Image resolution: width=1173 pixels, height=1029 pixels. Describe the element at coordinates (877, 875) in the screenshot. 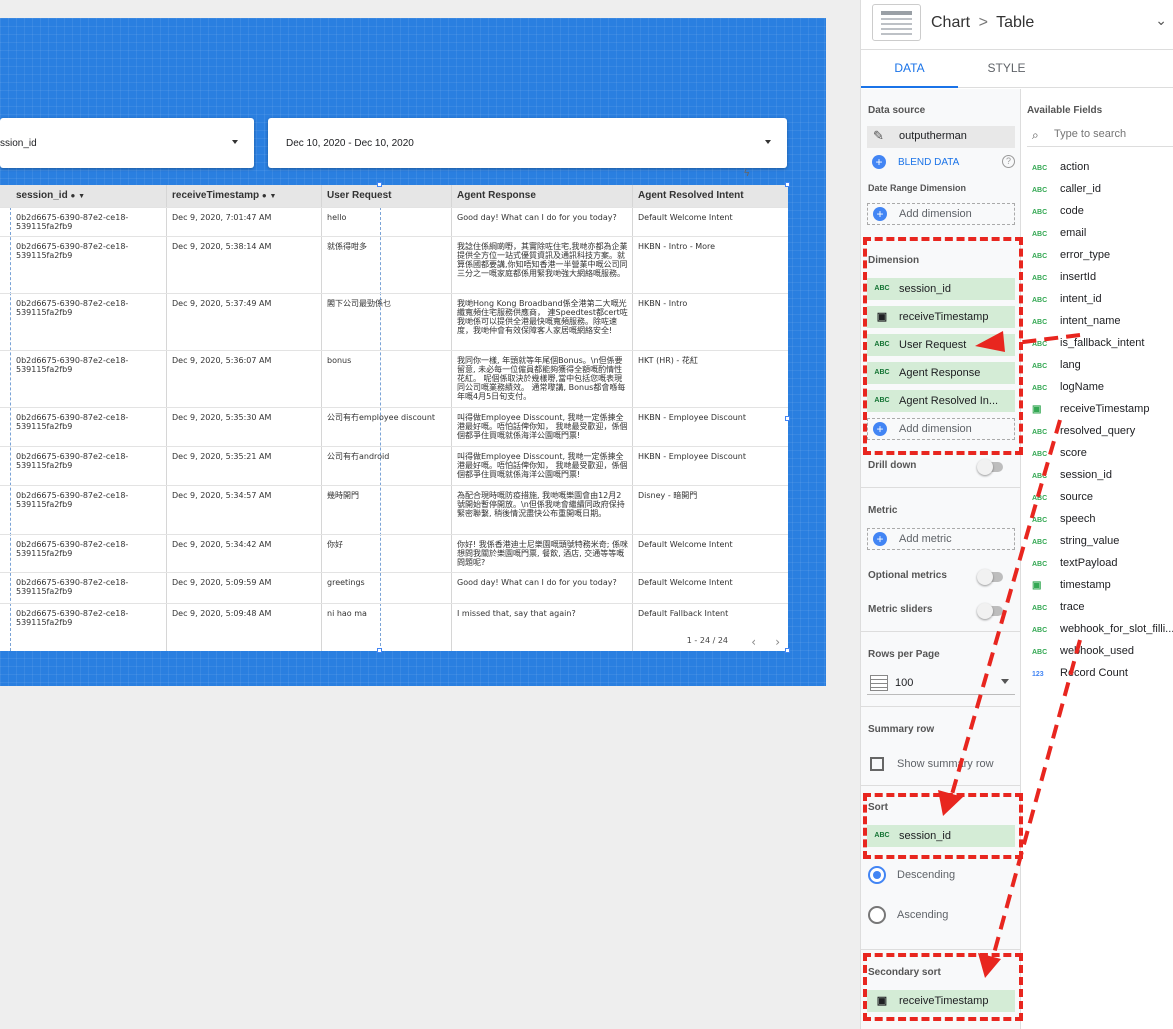

I see `descending-radio` at that location.